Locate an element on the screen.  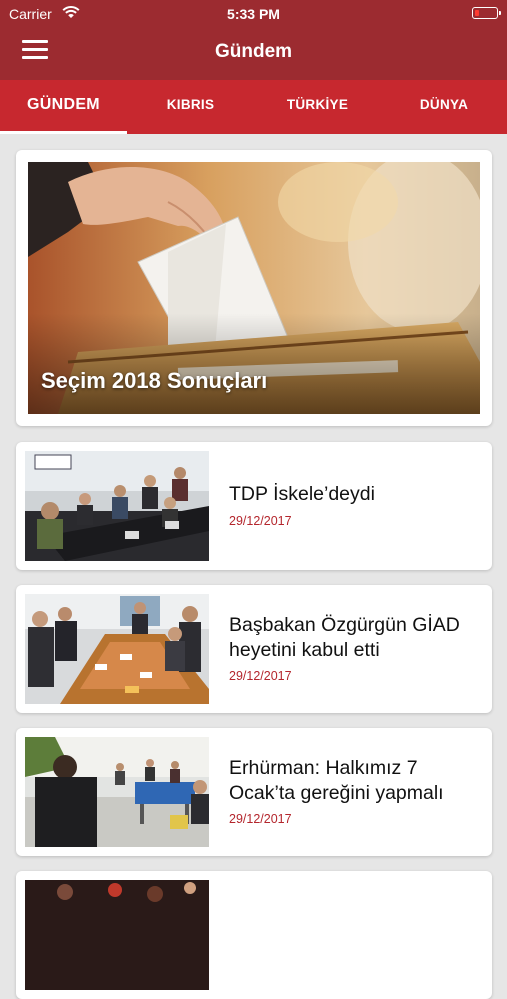
tab-gundem: GÜNDEM is located at coordinates (63, 107).